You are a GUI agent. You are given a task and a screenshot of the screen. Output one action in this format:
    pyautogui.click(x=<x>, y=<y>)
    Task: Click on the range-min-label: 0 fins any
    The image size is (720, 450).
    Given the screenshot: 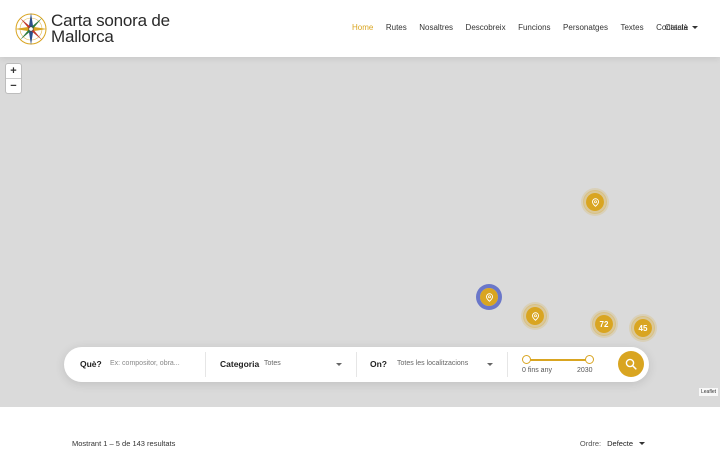 What is the action you would take?
    pyautogui.click(x=537, y=370)
    